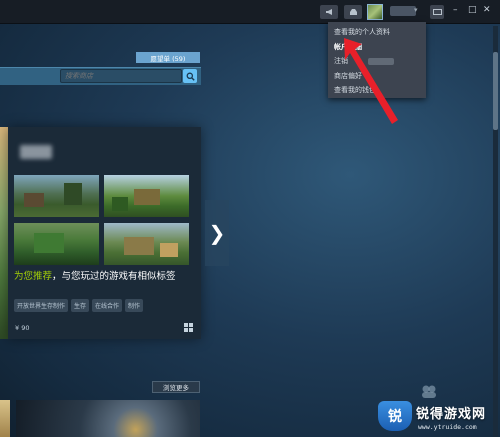 The height and width of the screenshot is (437, 500). Describe the element at coordinates (455, 10) in the screenshot. I see `minimize-button: –` at that location.